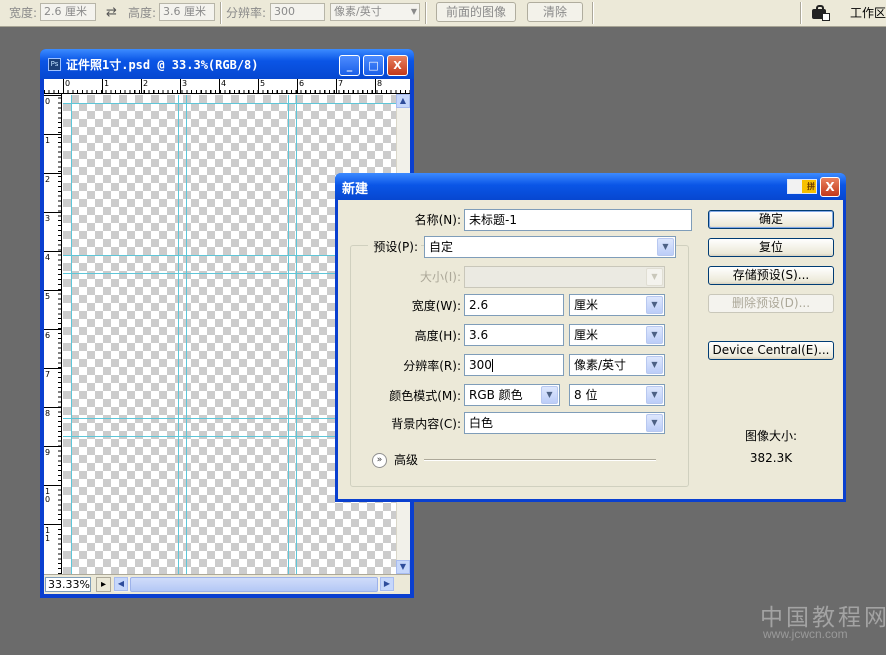 Image resolution: width=886 pixels, height=655 pixels. I want to click on color-mode-select: RGB 颜色 ▼, so click(512, 395).